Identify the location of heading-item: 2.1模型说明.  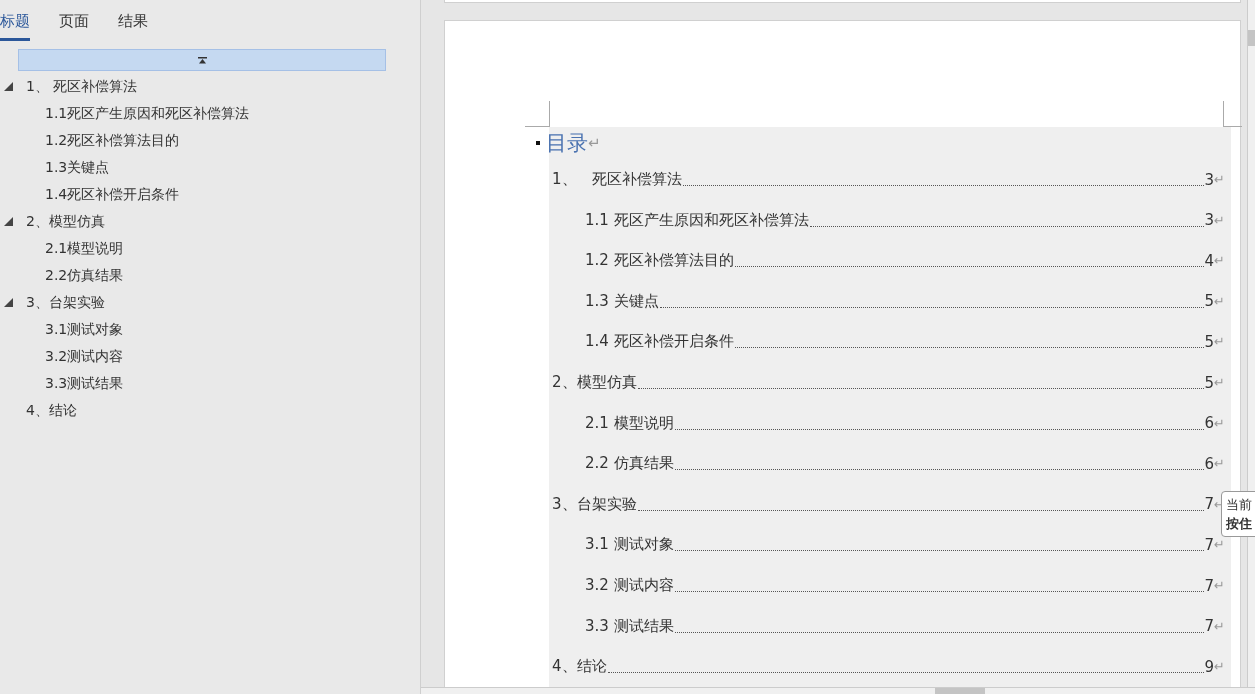
(84, 248).